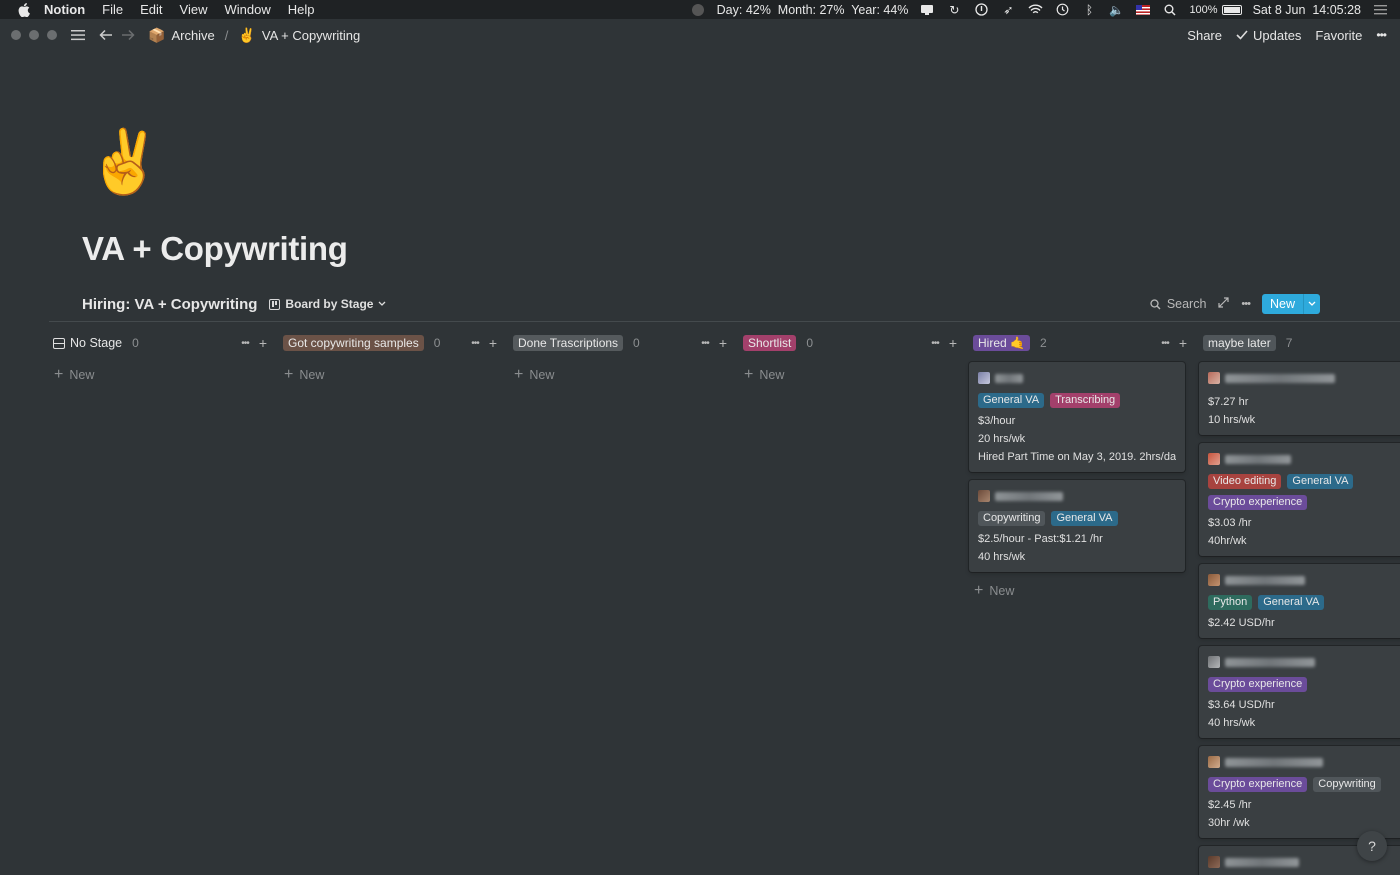  Describe the element at coordinates (128, 35) in the screenshot. I see `forward-arrow-icon` at that location.